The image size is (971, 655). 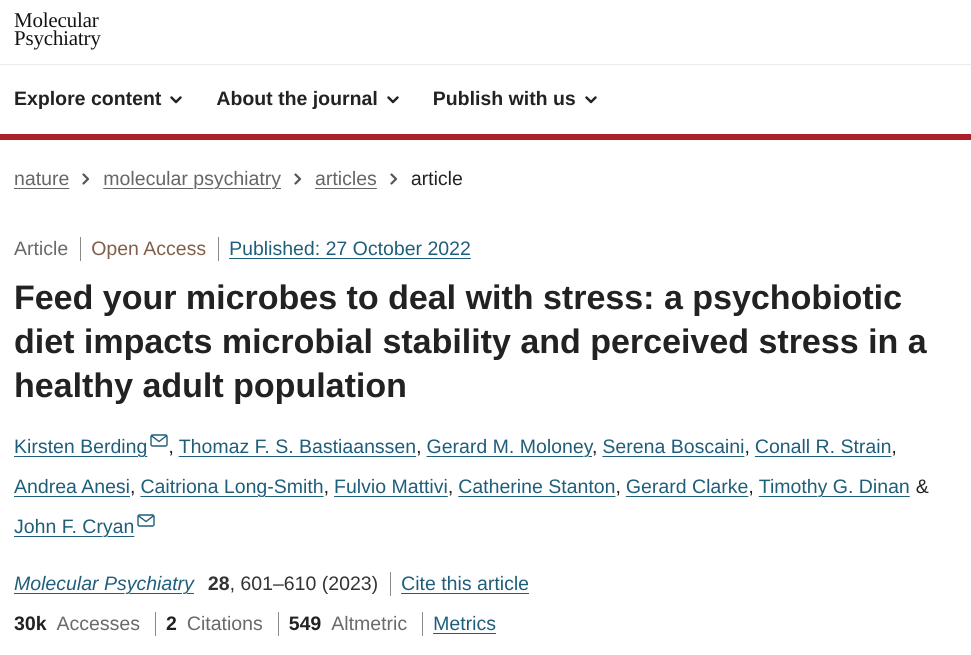 What do you see at coordinates (537, 487) in the screenshot?
I see `author-link: Catherine Stanton` at bounding box center [537, 487].